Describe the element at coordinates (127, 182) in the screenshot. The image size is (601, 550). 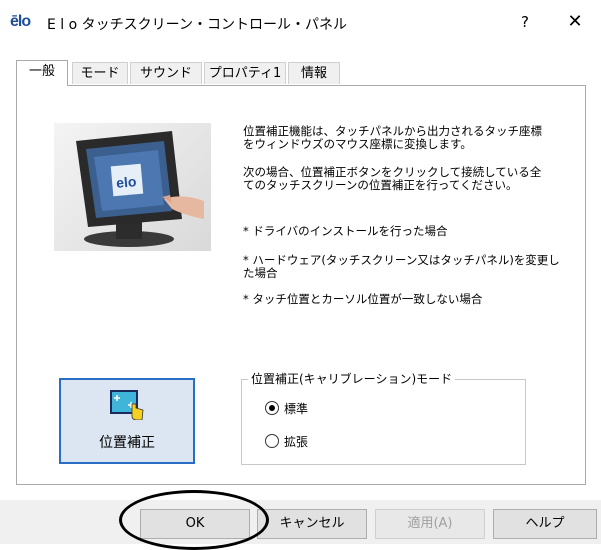
I see `monitor-logo: elo` at that location.